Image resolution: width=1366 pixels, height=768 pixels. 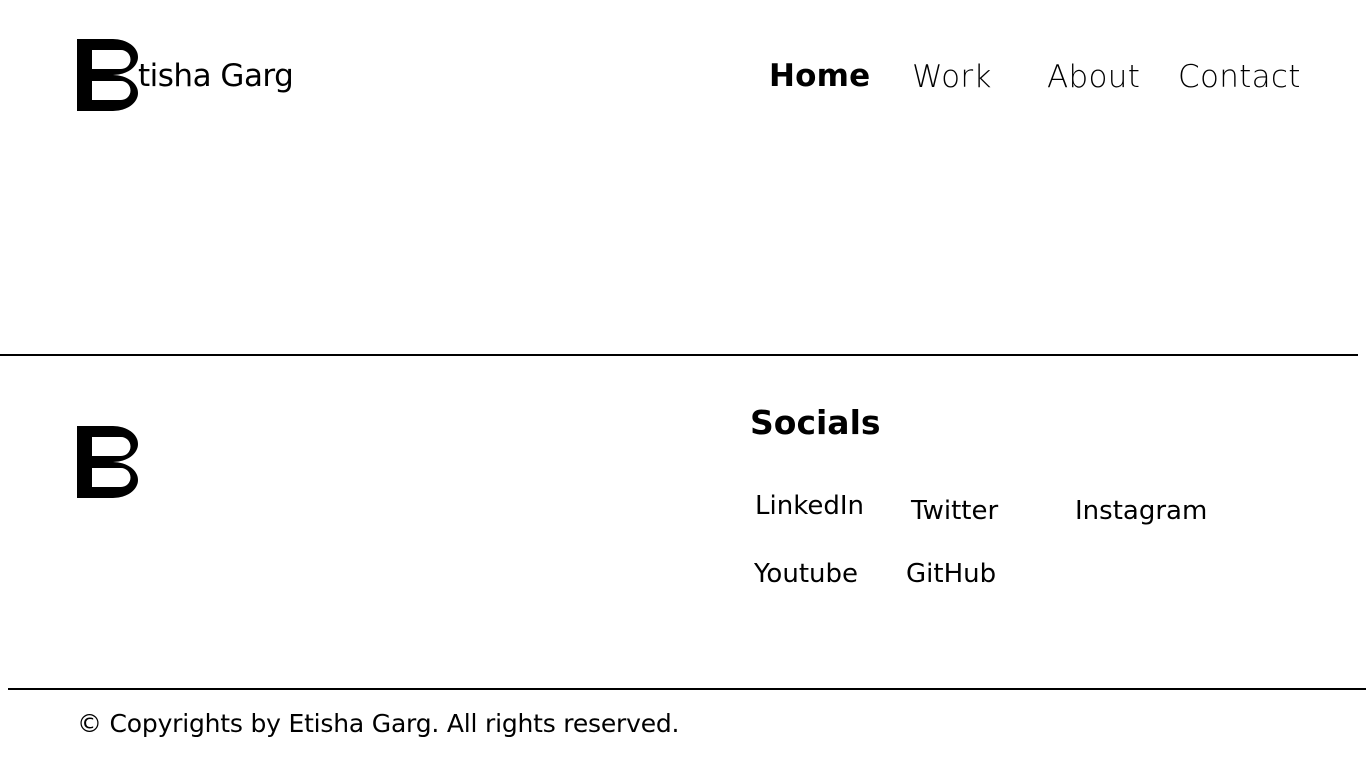 I want to click on header-divider, so click(x=679, y=355).